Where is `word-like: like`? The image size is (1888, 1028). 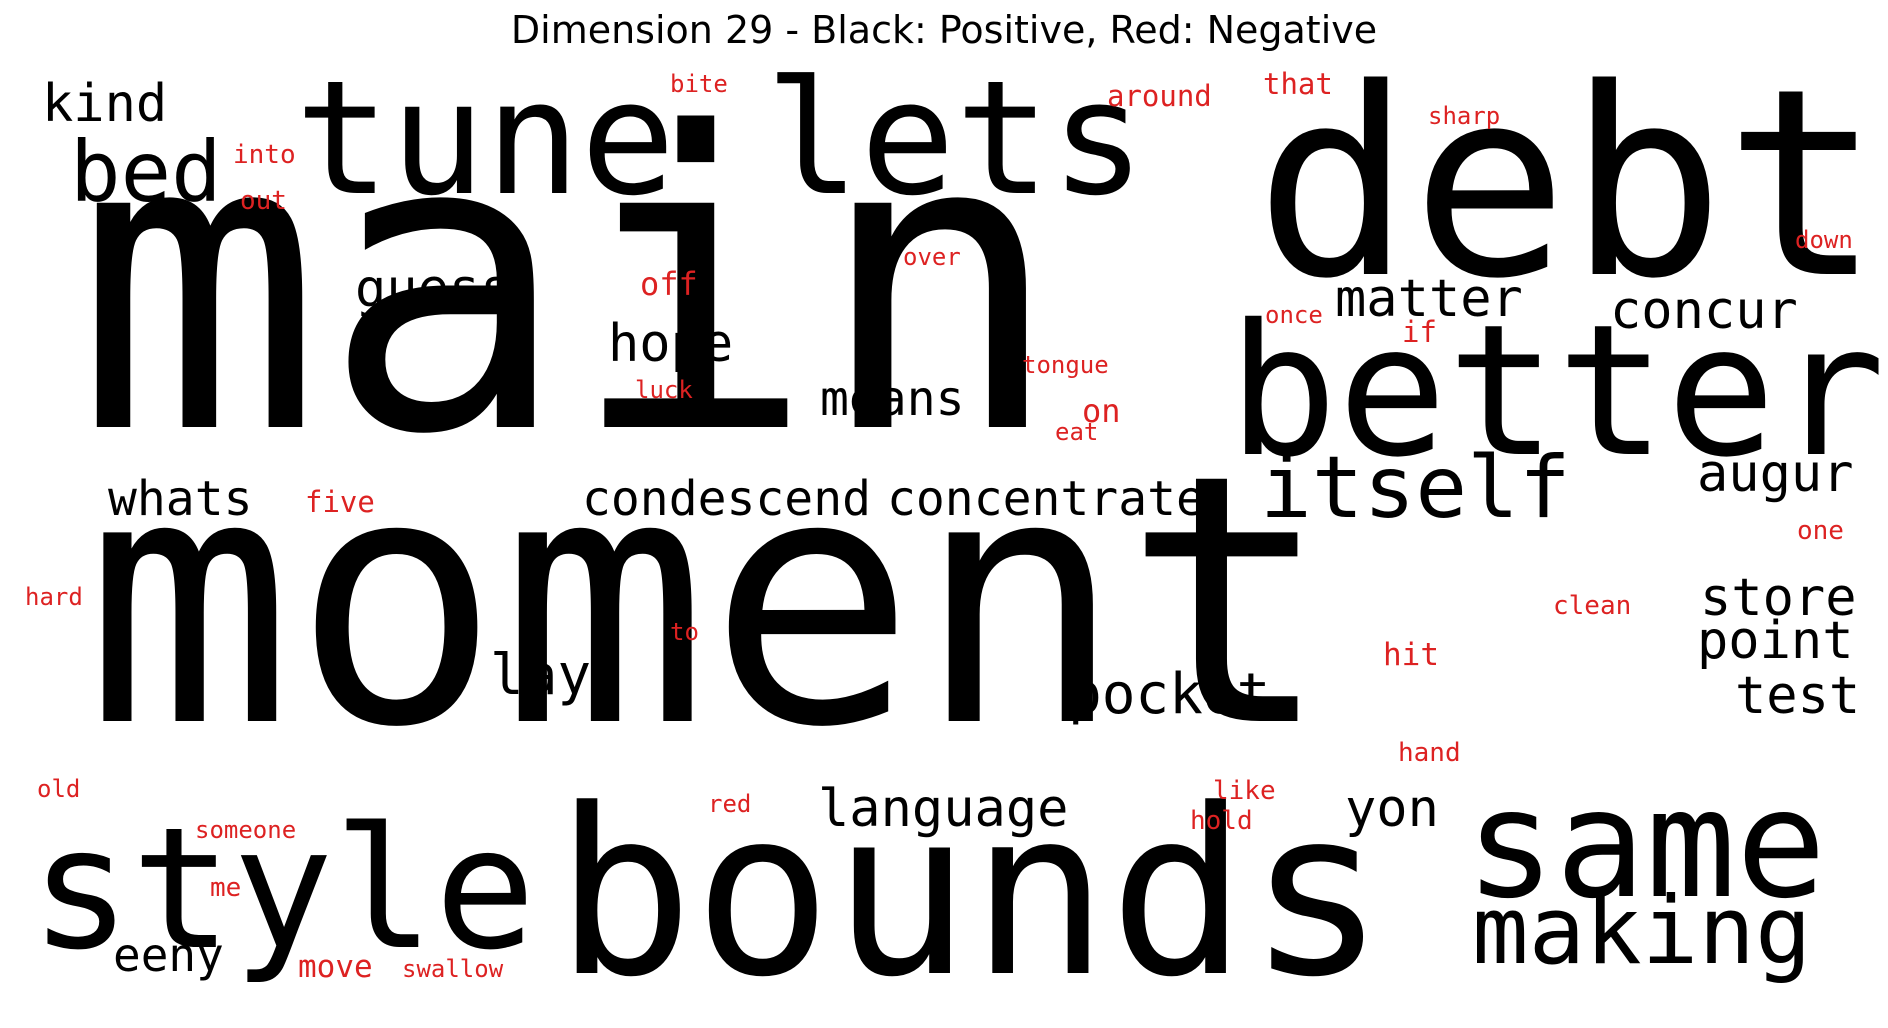 word-like: like is located at coordinates (1244, 791).